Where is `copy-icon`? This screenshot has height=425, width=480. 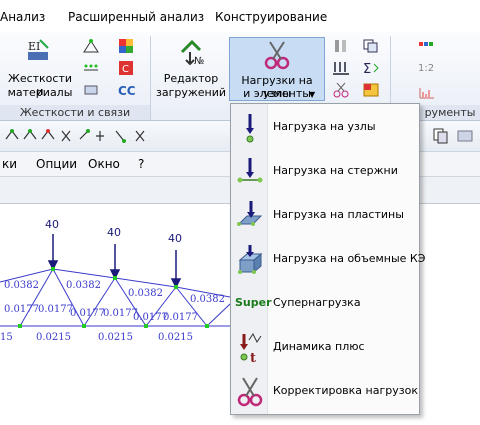
copy-icon is located at coordinates (455, 136).